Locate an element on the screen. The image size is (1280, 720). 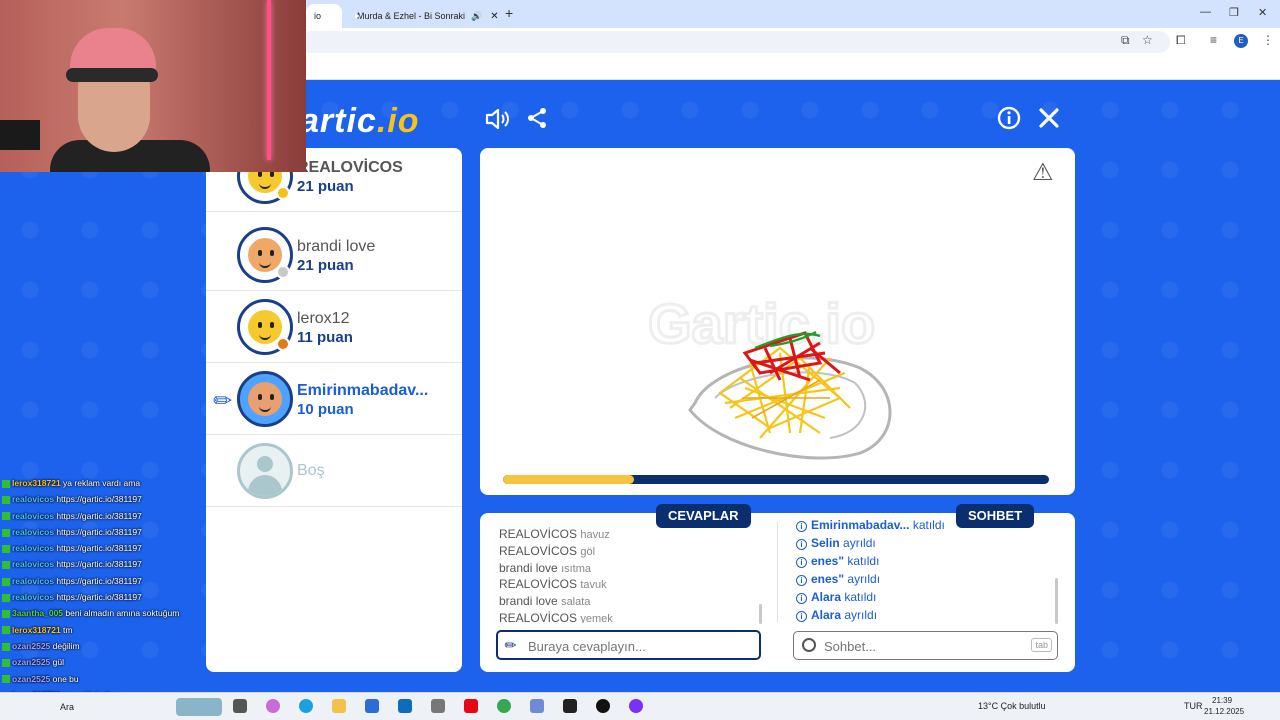
list-item: brandi love ısıtma is located at coordinates (545, 567).